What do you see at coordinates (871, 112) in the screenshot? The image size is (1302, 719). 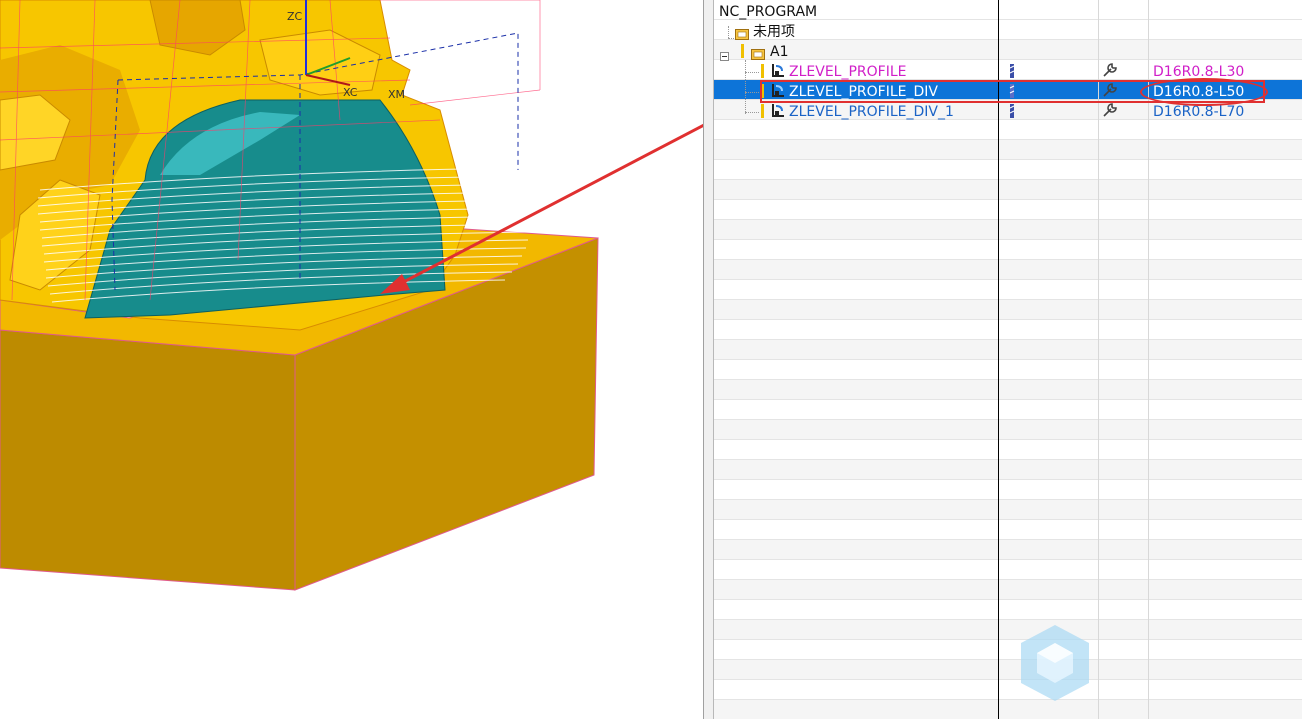 I see `operation-name: ZLEVEL_PROFILE_DIV_1` at bounding box center [871, 112].